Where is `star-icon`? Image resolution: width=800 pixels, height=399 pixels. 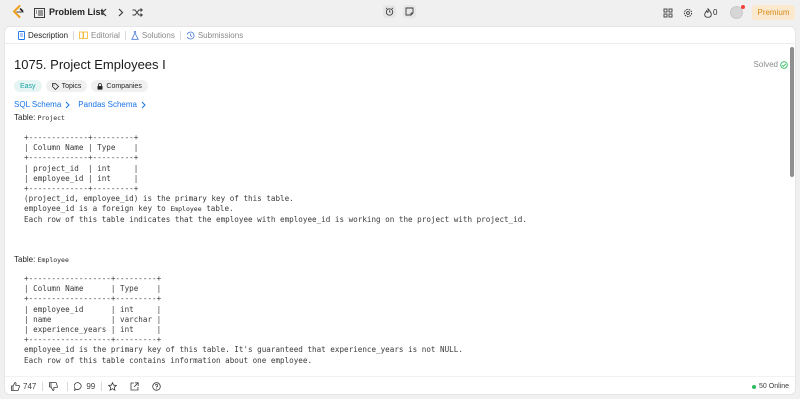
star-icon is located at coordinates (113, 386).